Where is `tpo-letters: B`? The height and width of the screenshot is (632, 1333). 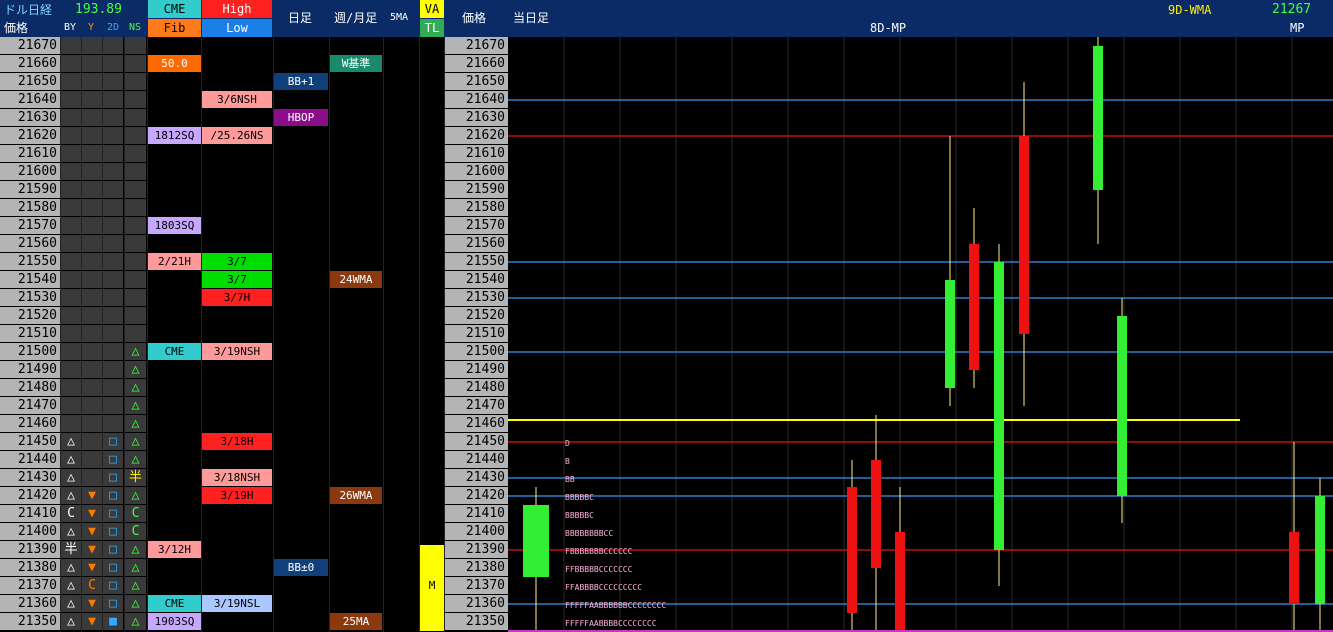
tpo-letters: B is located at coordinates (567, 461).